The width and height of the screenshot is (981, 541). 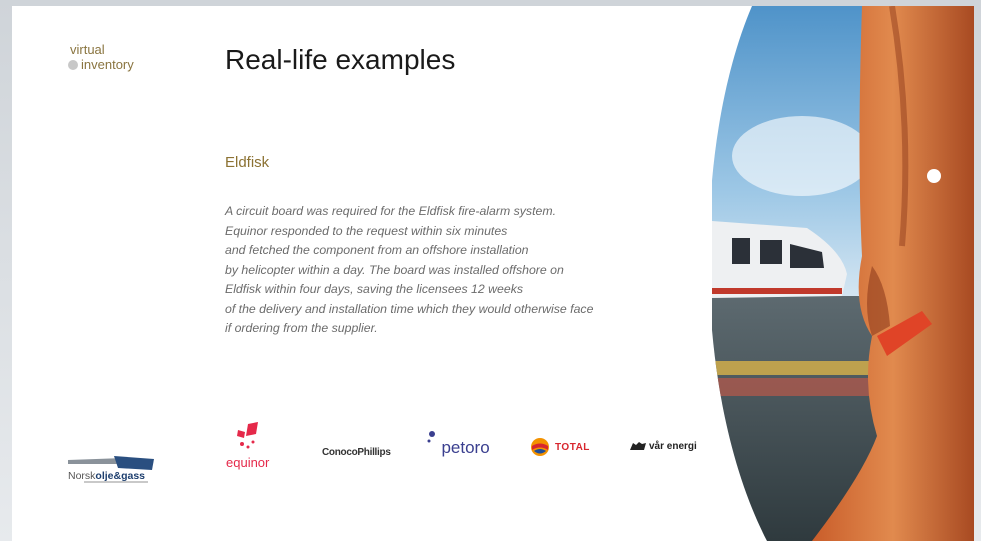 I want to click on total-globe-icon, so click(x=540, y=447).